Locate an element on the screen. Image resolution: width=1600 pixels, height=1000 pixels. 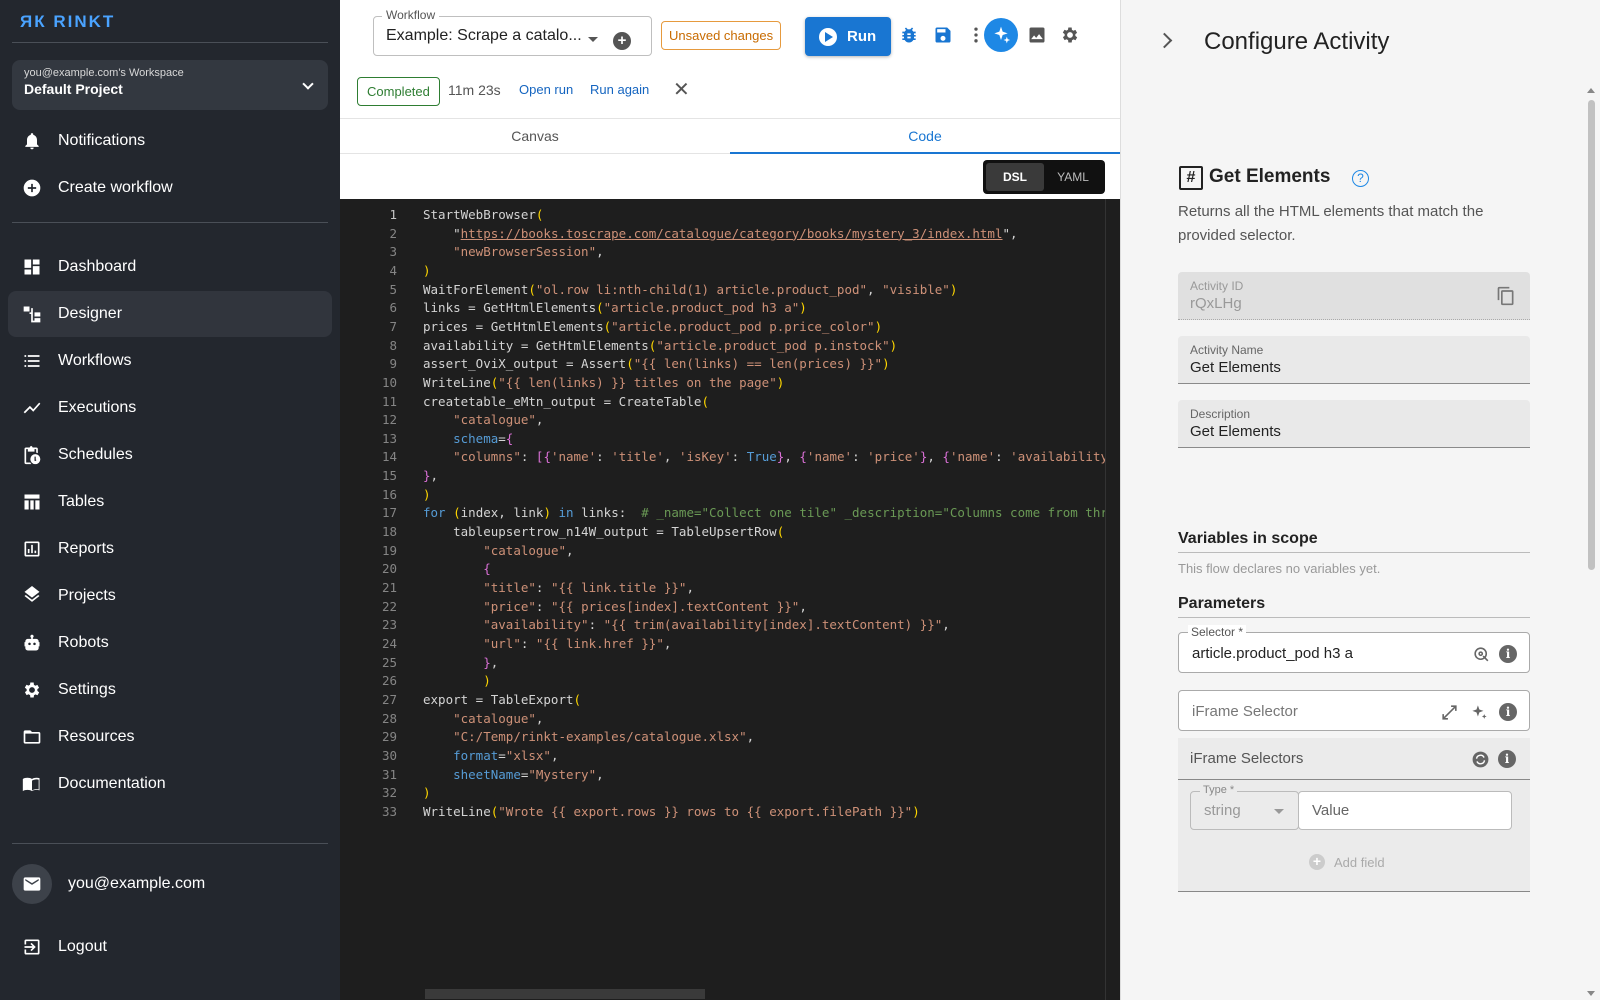
code-line: 19 "catalogue", is located at coordinates (722, 550).